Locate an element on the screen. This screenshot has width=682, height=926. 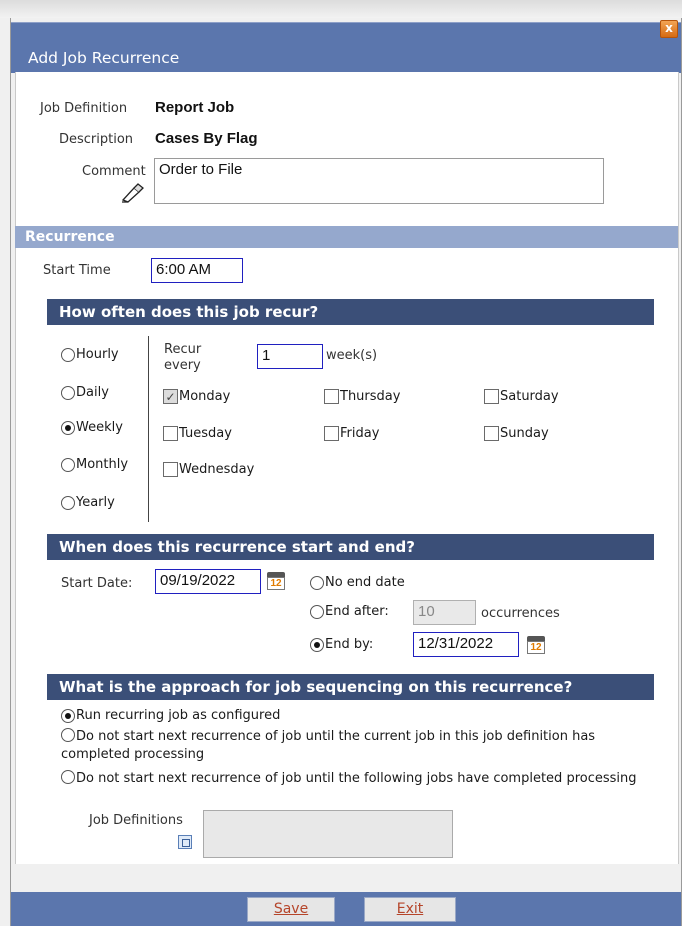
checkbox-thursday: Thursday is located at coordinates (362, 396).